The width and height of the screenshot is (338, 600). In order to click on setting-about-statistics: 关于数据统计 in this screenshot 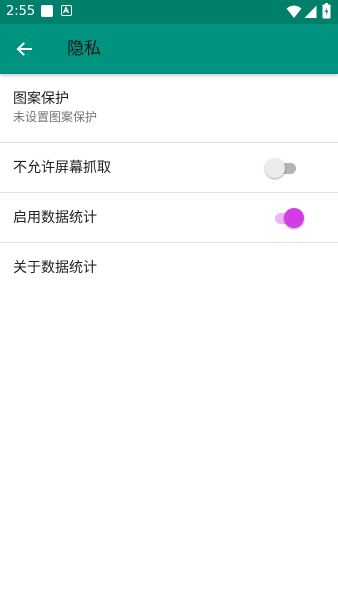, I will do `click(169, 268)`.